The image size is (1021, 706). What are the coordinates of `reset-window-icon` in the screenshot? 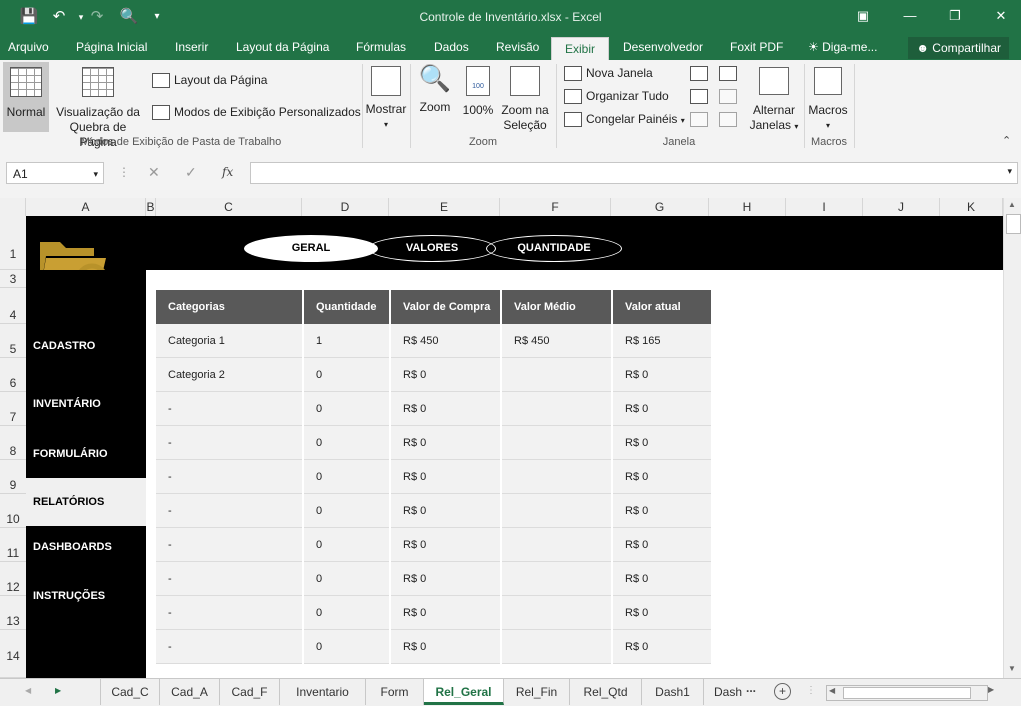 It's located at (728, 119).